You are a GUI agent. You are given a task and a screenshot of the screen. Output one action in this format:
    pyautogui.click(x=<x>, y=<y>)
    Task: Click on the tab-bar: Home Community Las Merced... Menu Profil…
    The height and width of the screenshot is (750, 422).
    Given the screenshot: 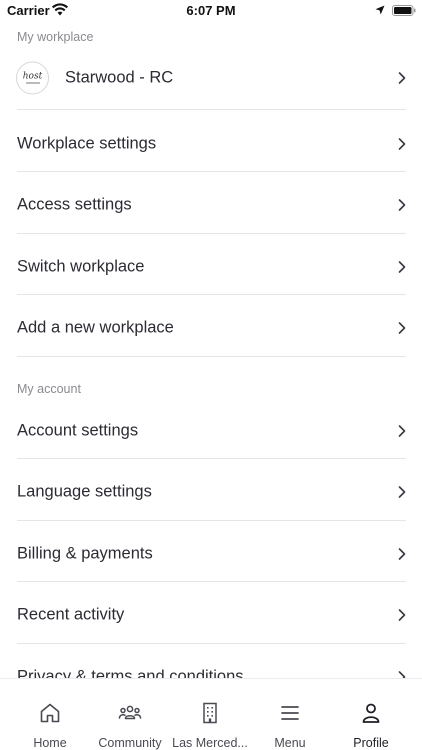 What is the action you would take?
    pyautogui.click(x=211, y=714)
    